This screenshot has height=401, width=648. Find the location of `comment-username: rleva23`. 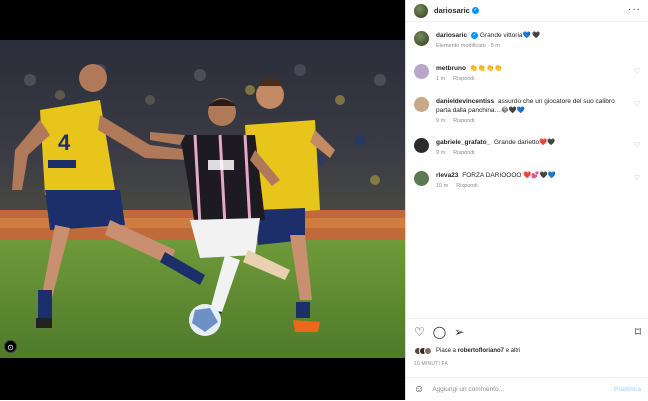

comment-username: rleva23 is located at coordinates (447, 175).